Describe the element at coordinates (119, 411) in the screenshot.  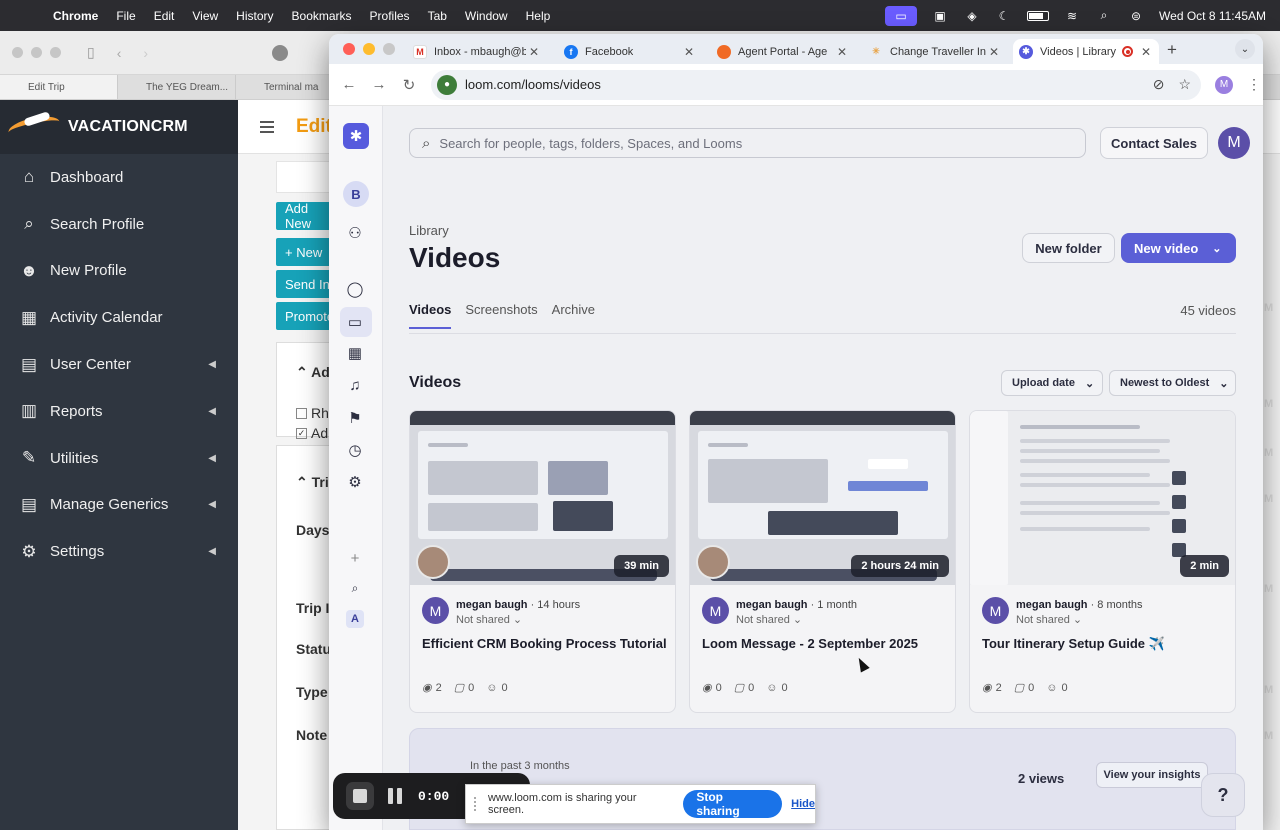
I see `nav-reports: ▥ Reports ◀` at that location.